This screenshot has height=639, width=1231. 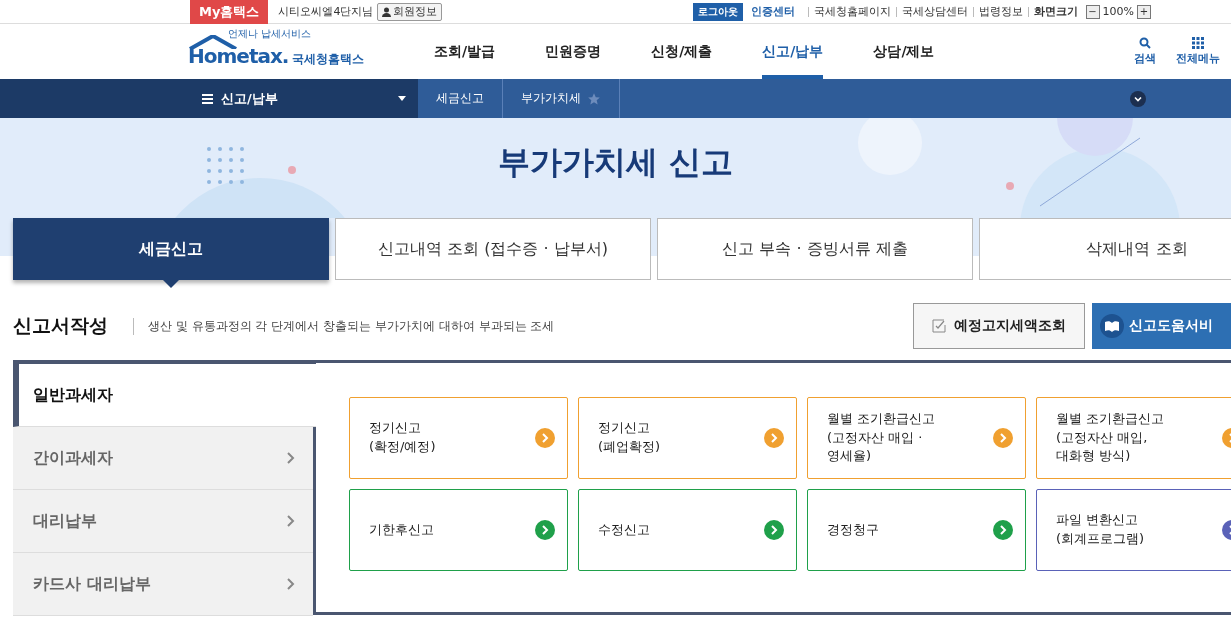 I want to click on help-service-button: 신고도움서비, so click(x=1161, y=326).